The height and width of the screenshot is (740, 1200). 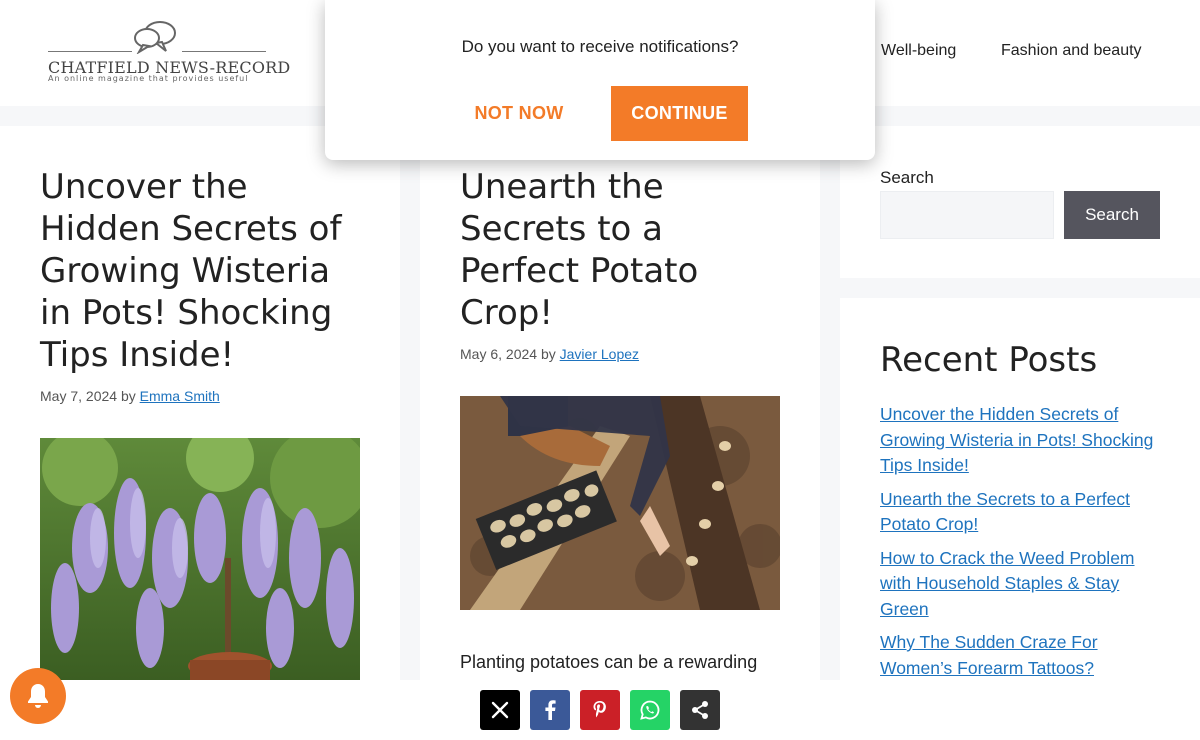 I want to click on post-author-link: Emma Smith, so click(x=180, y=396).